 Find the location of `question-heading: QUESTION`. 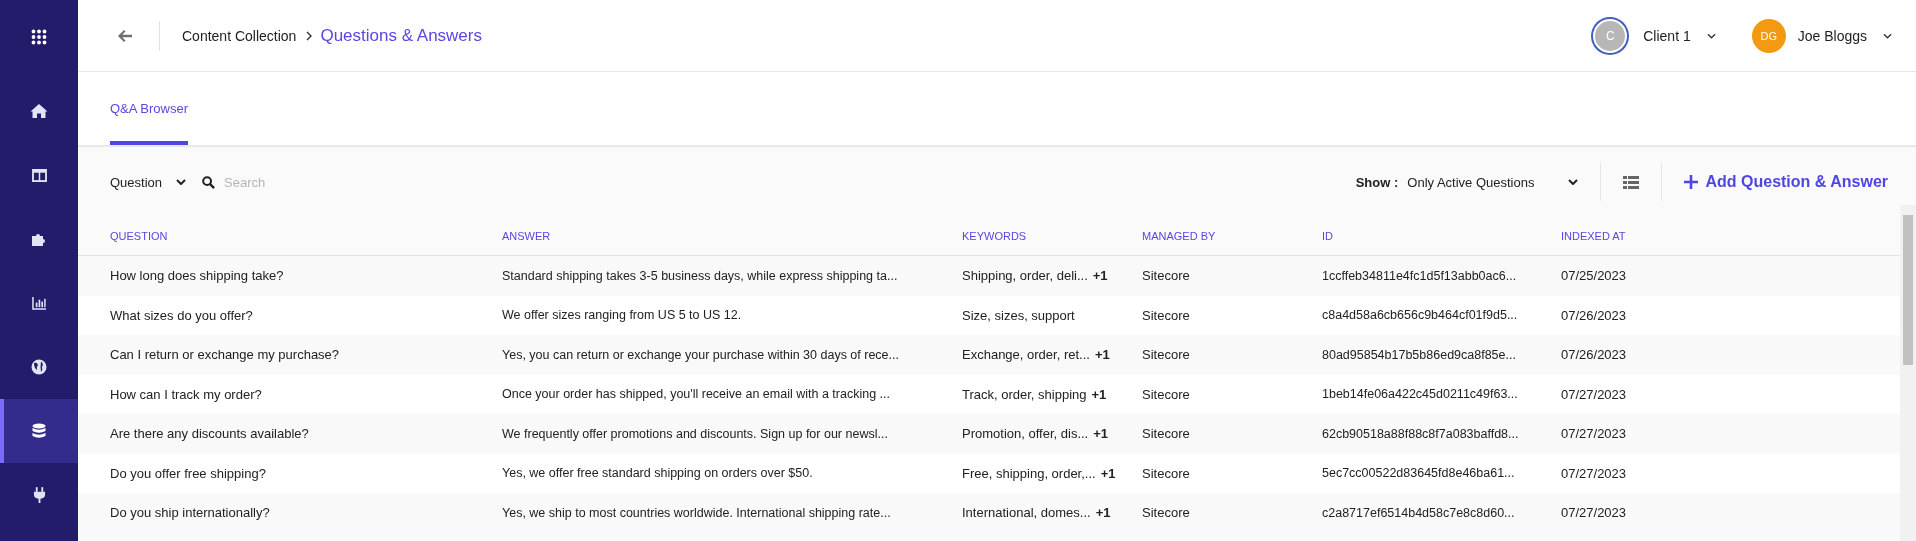

question-heading: QUESTION is located at coordinates (139, 236).